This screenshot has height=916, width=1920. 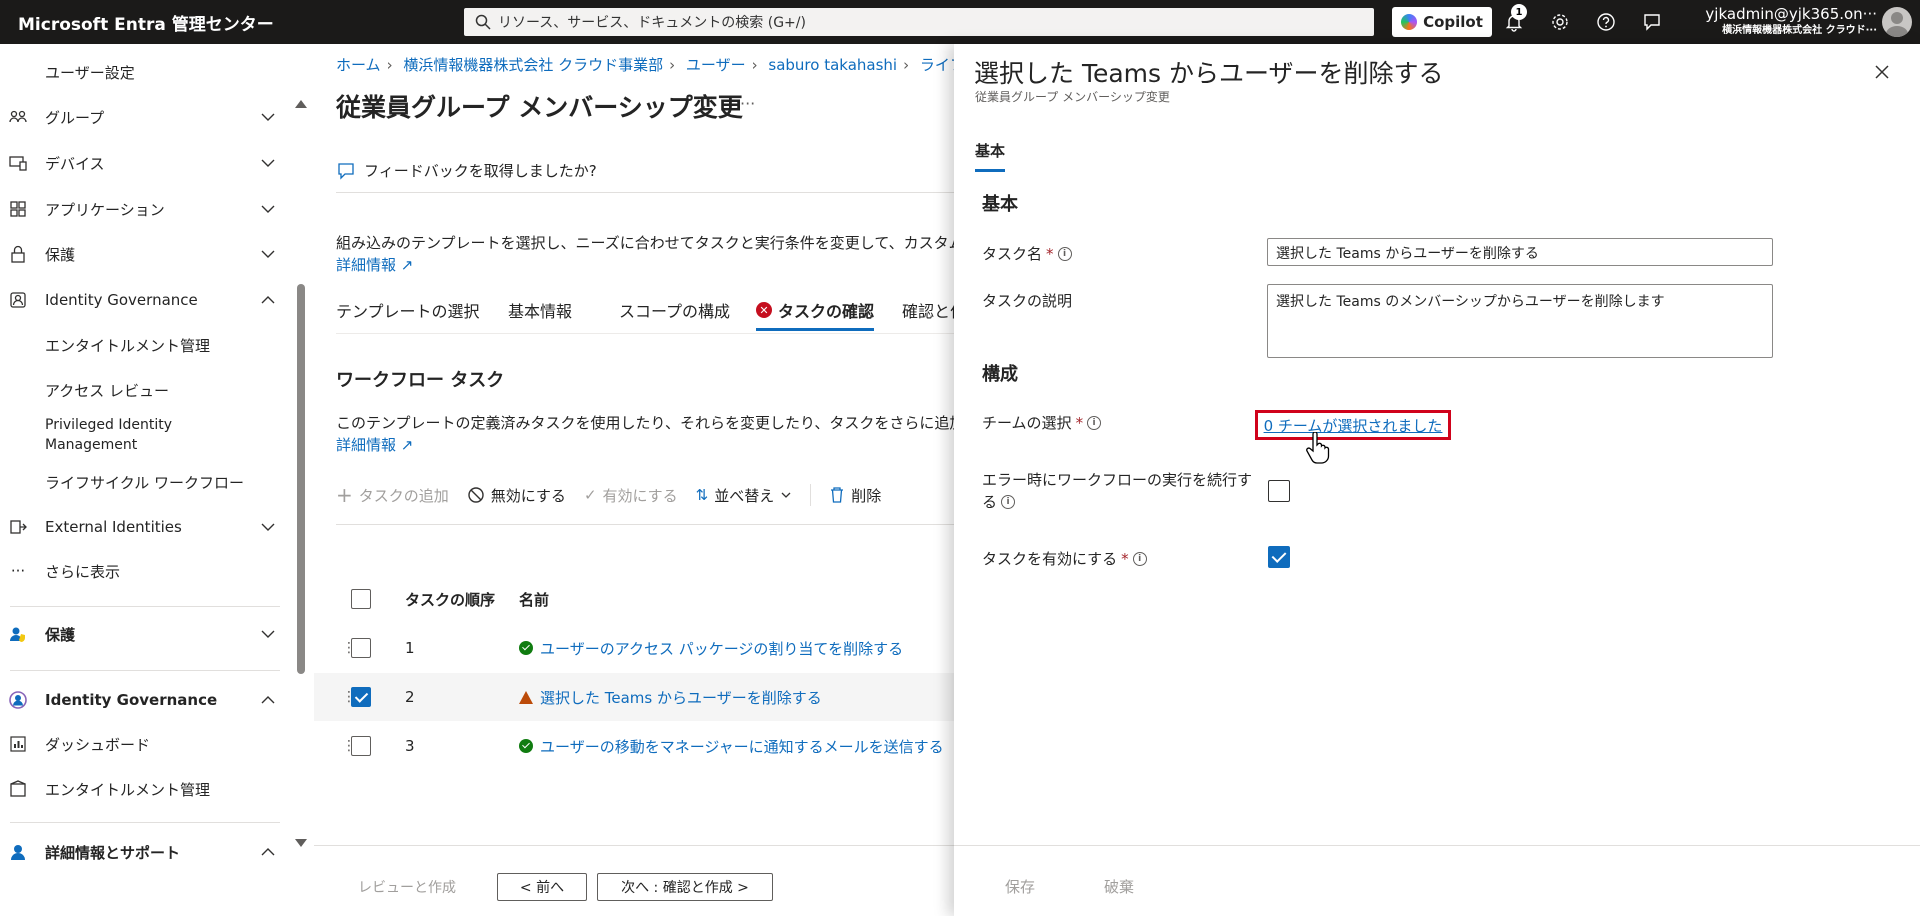 I want to click on breadcrumb-user: saburo takahashi, so click(x=832, y=65).